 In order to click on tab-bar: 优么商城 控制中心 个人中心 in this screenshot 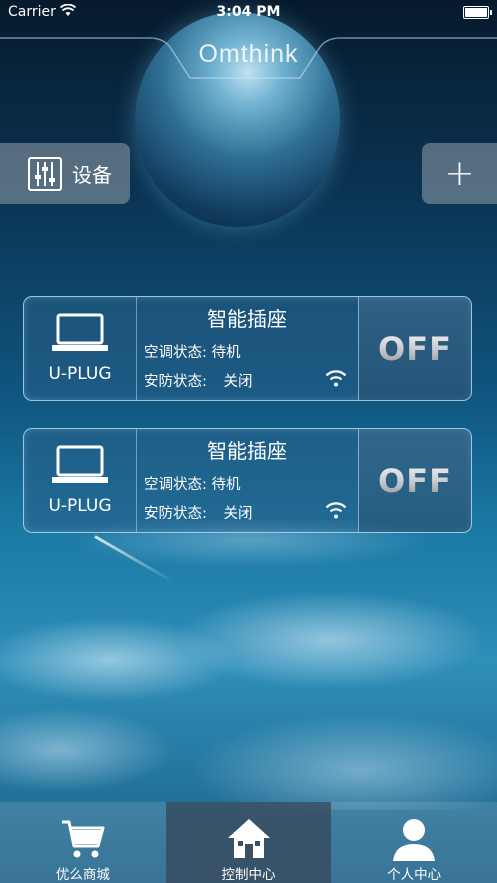, I will do `click(248, 842)`.